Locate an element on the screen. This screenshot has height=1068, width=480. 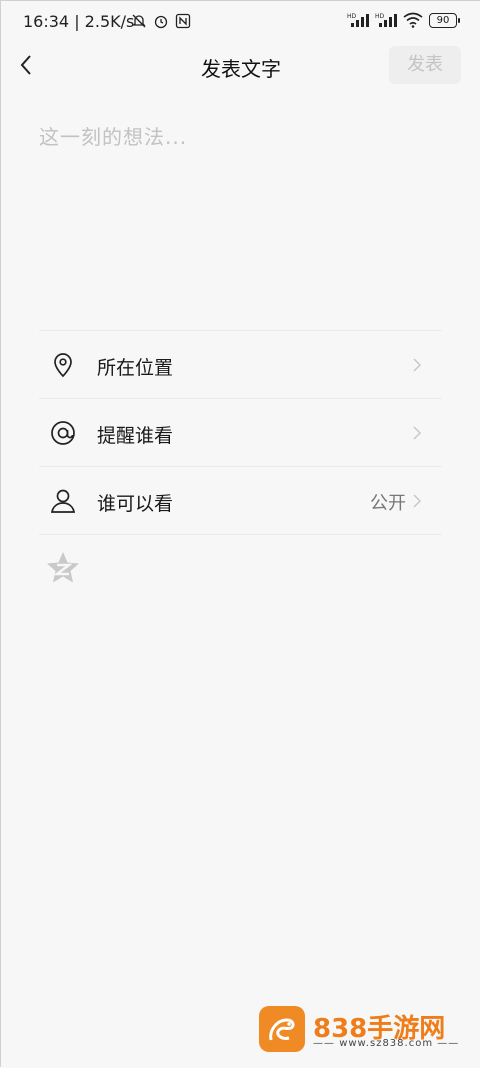
at-icon is located at coordinates (63, 433).